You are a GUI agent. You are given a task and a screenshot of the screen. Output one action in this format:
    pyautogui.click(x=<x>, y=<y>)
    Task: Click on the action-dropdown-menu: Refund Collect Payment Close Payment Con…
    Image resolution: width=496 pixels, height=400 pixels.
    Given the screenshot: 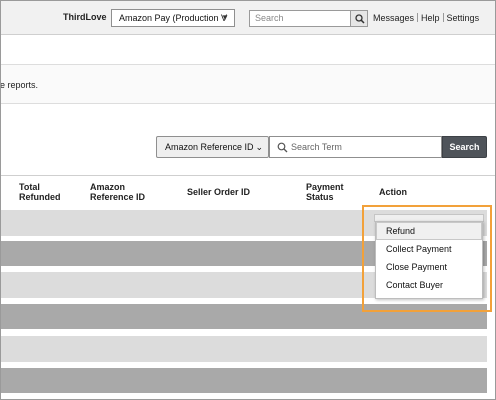 What is the action you would take?
    pyautogui.click(x=429, y=260)
    